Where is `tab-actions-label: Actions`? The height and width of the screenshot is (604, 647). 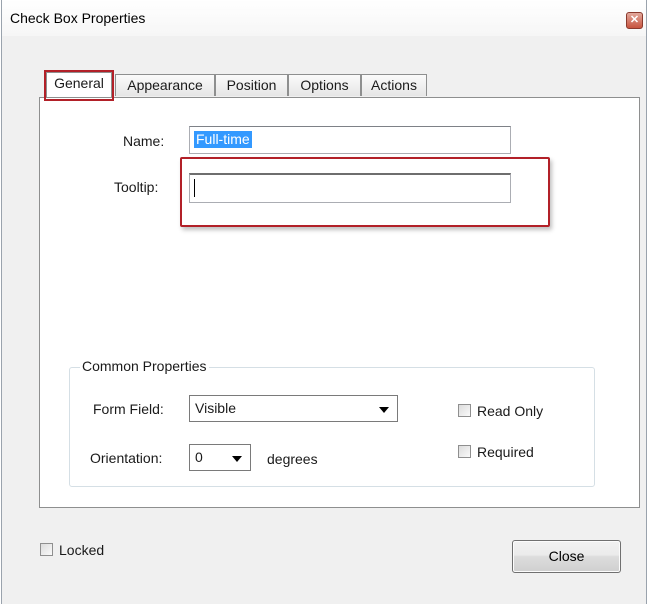
tab-actions-label: Actions is located at coordinates (394, 85).